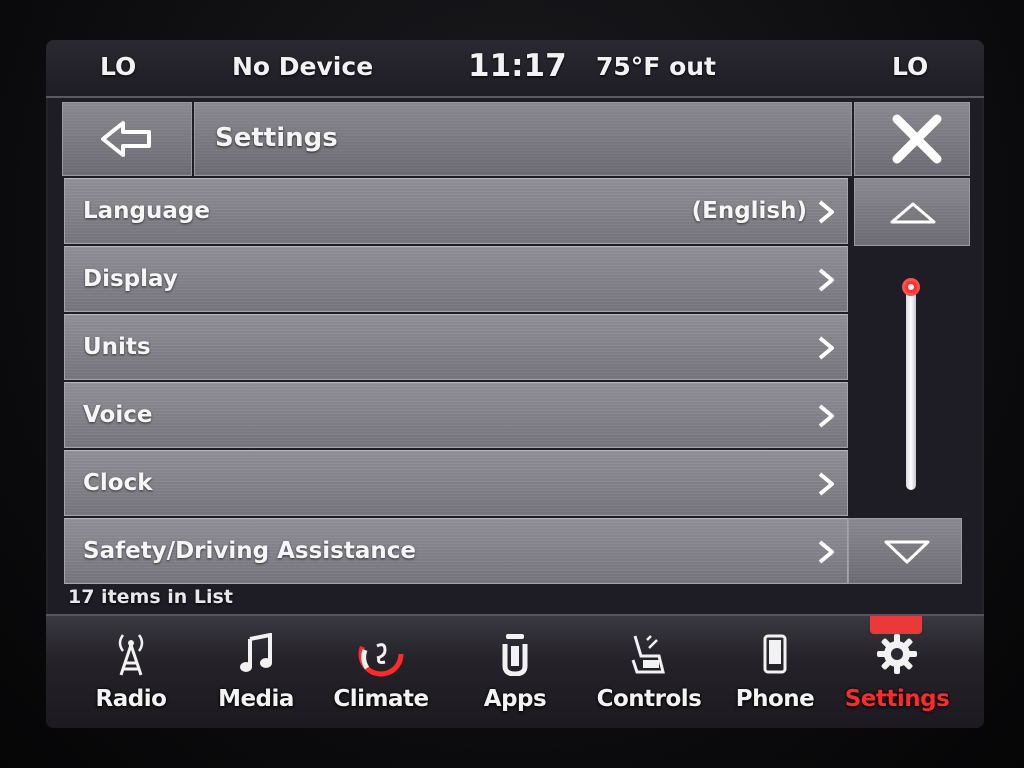  What do you see at coordinates (131, 699) in the screenshot?
I see `nav-label: Radio` at bounding box center [131, 699].